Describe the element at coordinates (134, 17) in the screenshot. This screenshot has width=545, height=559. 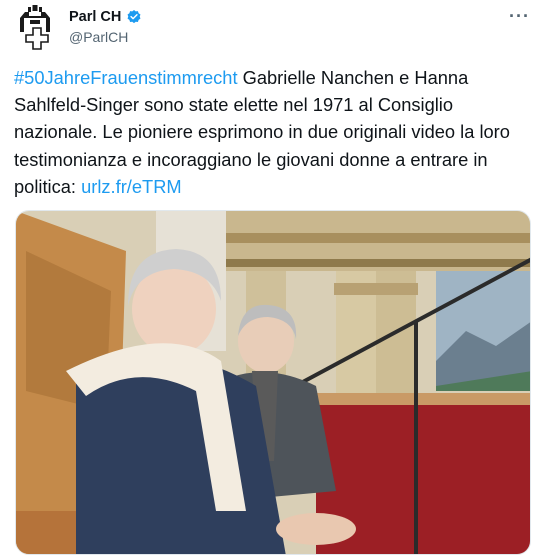
I see `verified-badge-icon` at that location.